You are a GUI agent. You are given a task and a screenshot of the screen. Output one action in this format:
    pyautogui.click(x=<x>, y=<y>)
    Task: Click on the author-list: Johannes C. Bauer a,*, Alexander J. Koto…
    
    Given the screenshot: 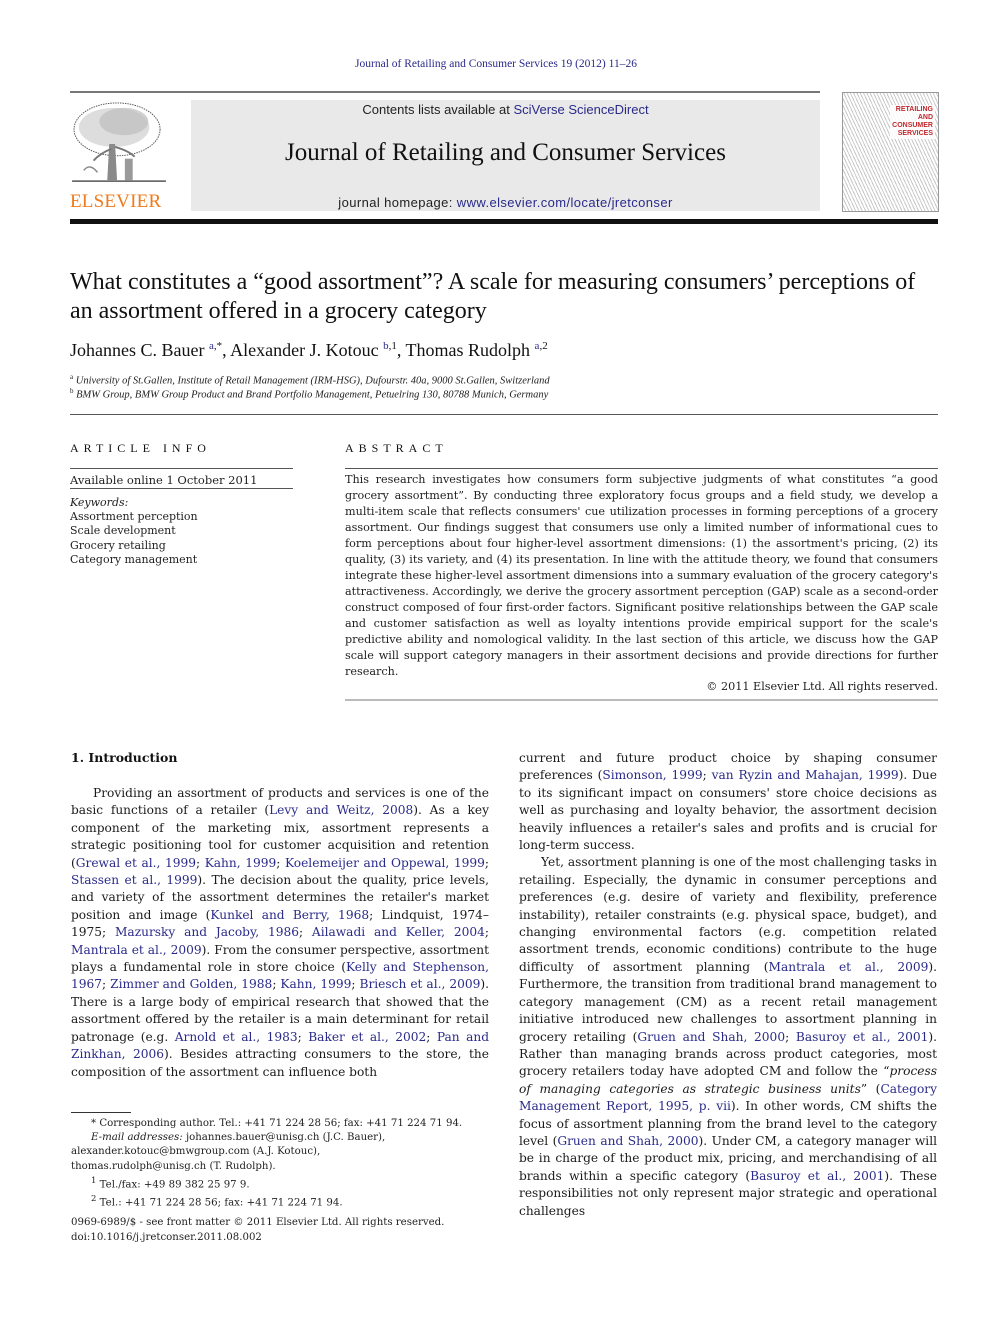 What is the action you would take?
    pyautogui.click(x=309, y=350)
    